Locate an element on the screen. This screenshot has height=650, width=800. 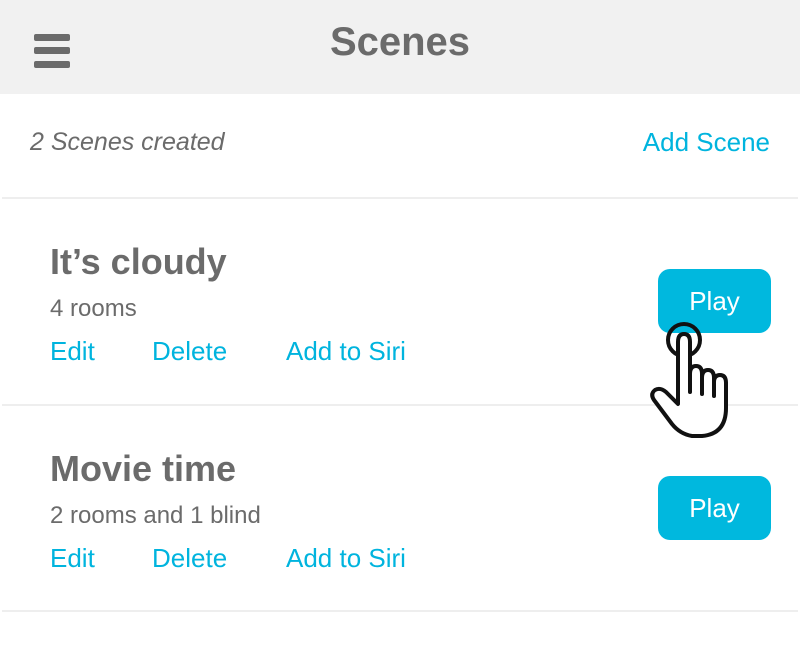
app-header: Scenes is located at coordinates (400, 47).